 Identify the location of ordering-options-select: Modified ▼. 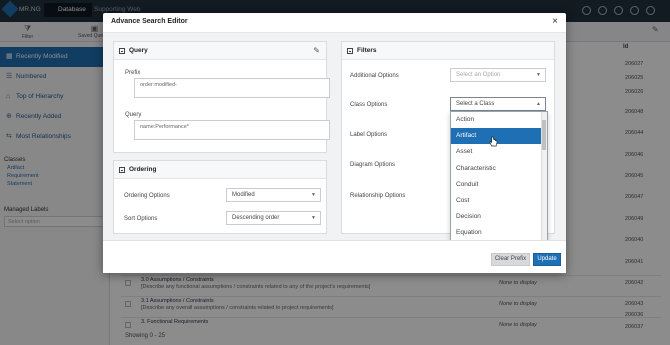
(273, 195).